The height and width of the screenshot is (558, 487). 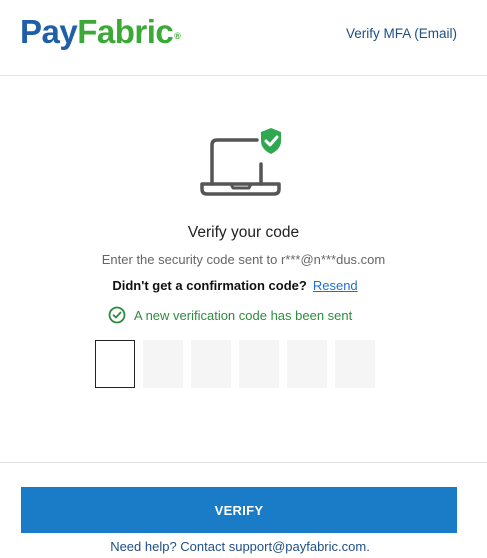 What do you see at coordinates (49, 31) in the screenshot?
I see `logo-pay-text: Pay` at bounding box center [49, 31].